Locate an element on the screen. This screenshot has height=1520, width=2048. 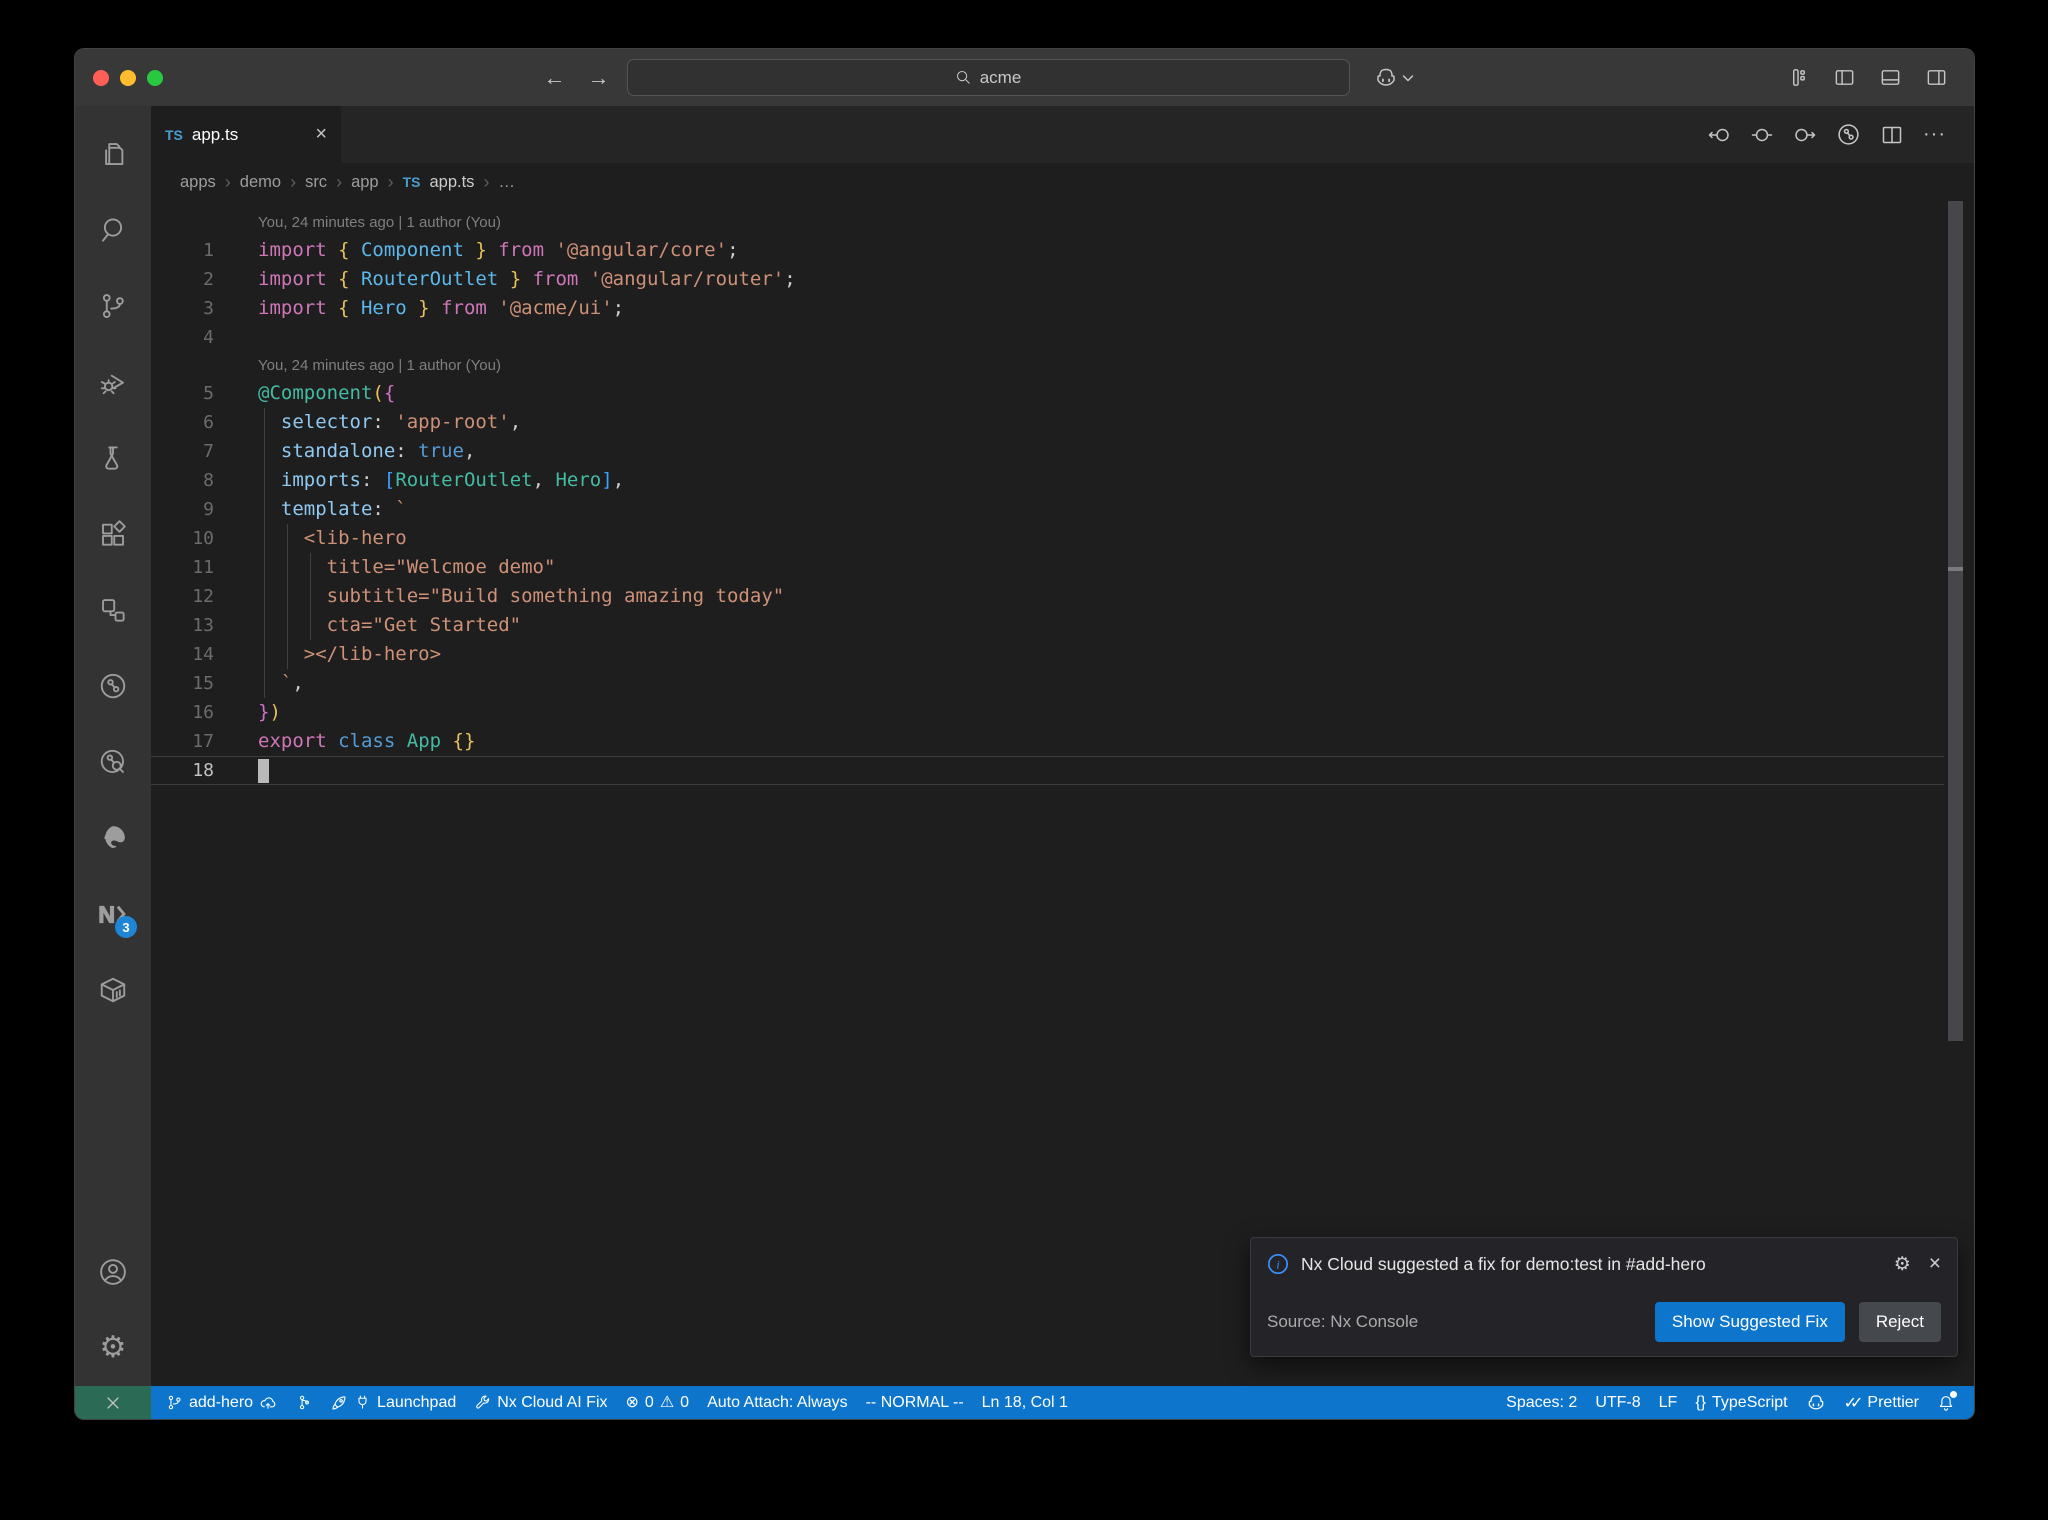
code-line: 9 template: ` is located at coordinates (1047, 509).